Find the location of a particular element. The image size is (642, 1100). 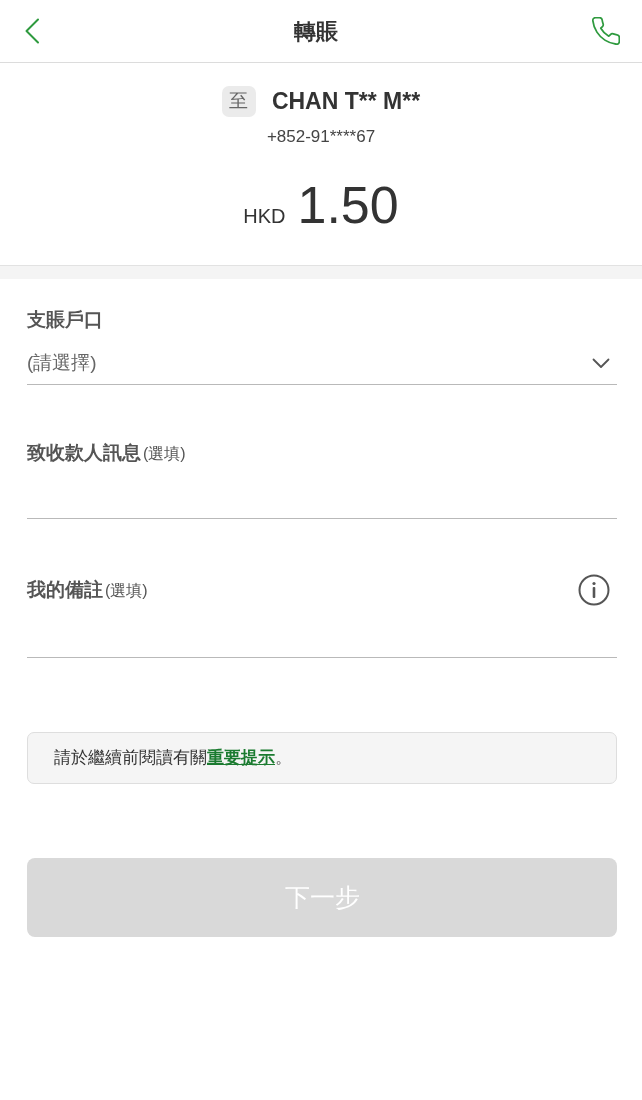

page-title: 轉賬 is located at coordinates (316, 31).